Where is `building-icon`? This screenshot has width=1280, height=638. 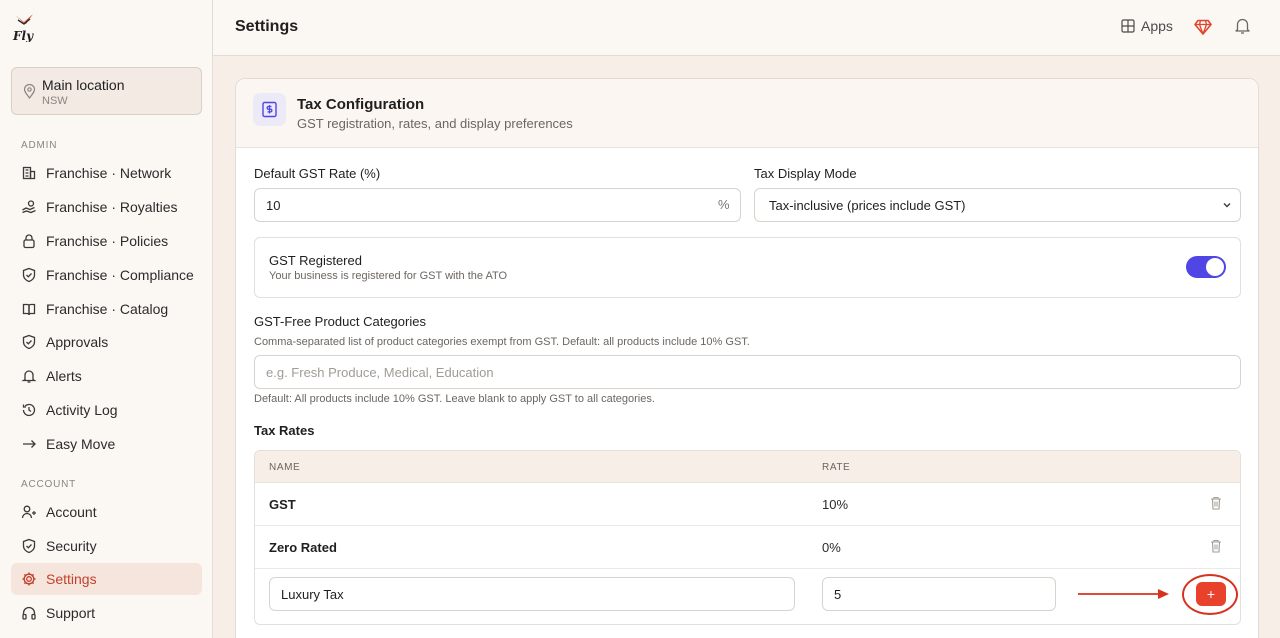
building-icon is located at coordinates (29, 173).